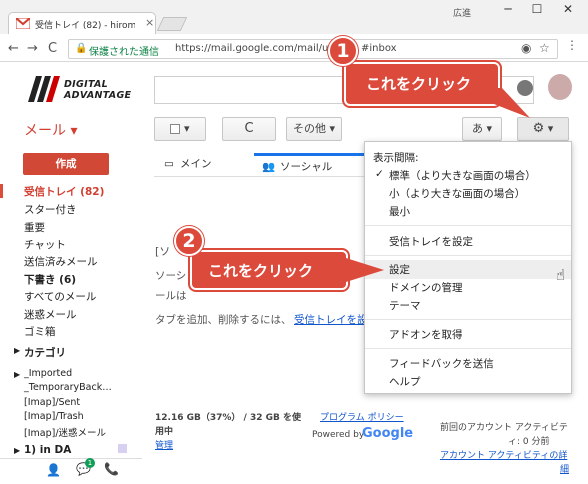 This screenshot has height=484, width=588. I want to click on sidebar-item-spam: 迷惑メール, so click(50, 314).